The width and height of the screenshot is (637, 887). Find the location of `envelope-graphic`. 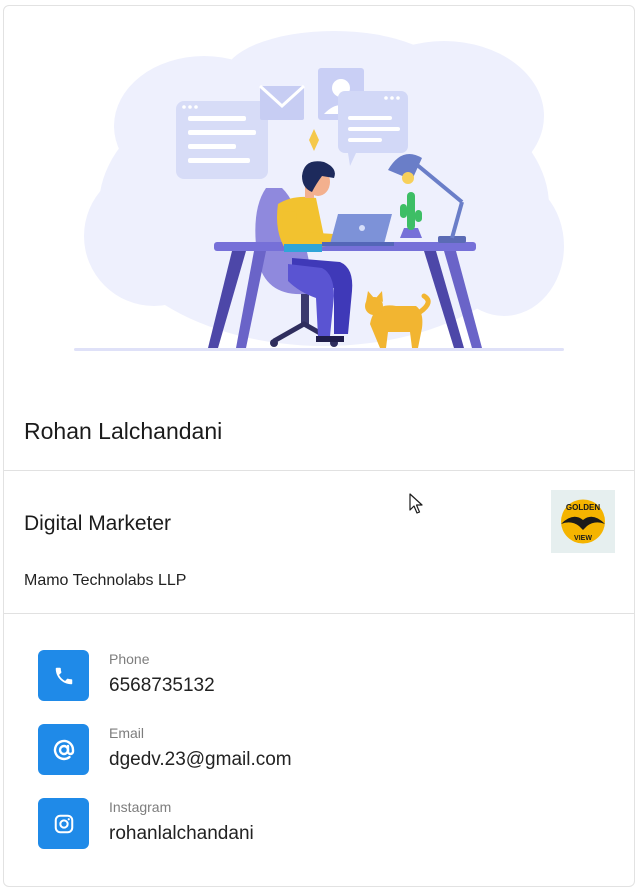

envelope-graphic is located at coordinates (282, 102).